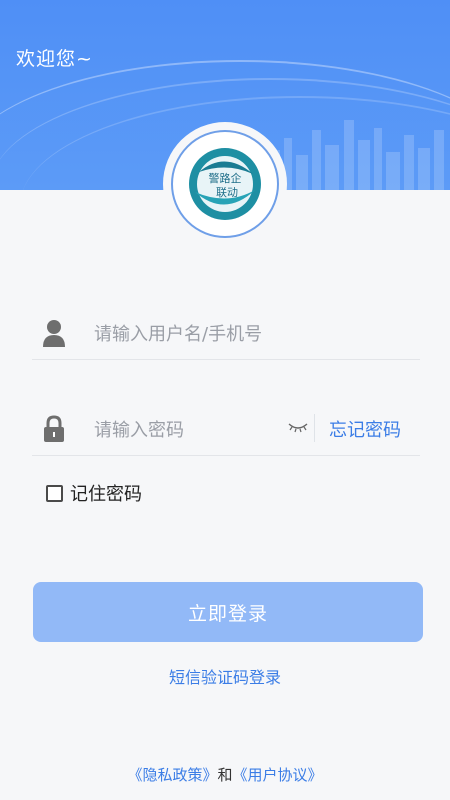 This screenshot has width=450, height=800. I want to click on privacy-policy-link: 《隐私政策》, so click(172, 775).